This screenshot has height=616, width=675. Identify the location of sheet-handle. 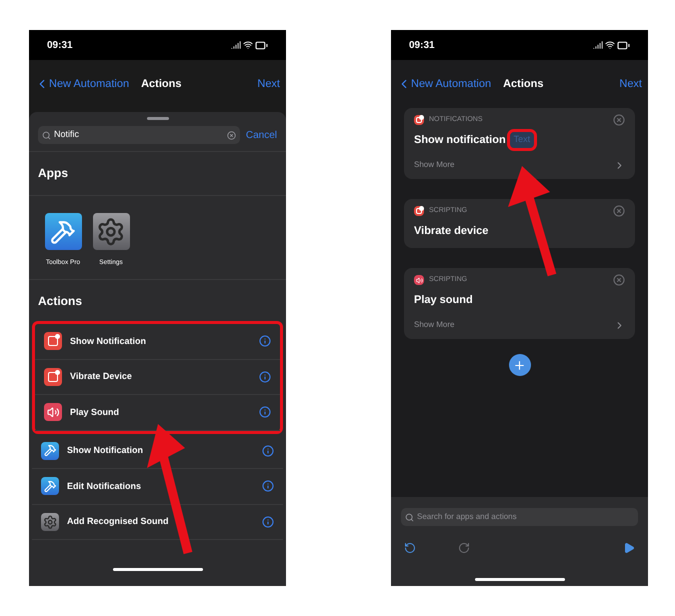
(157, 118).